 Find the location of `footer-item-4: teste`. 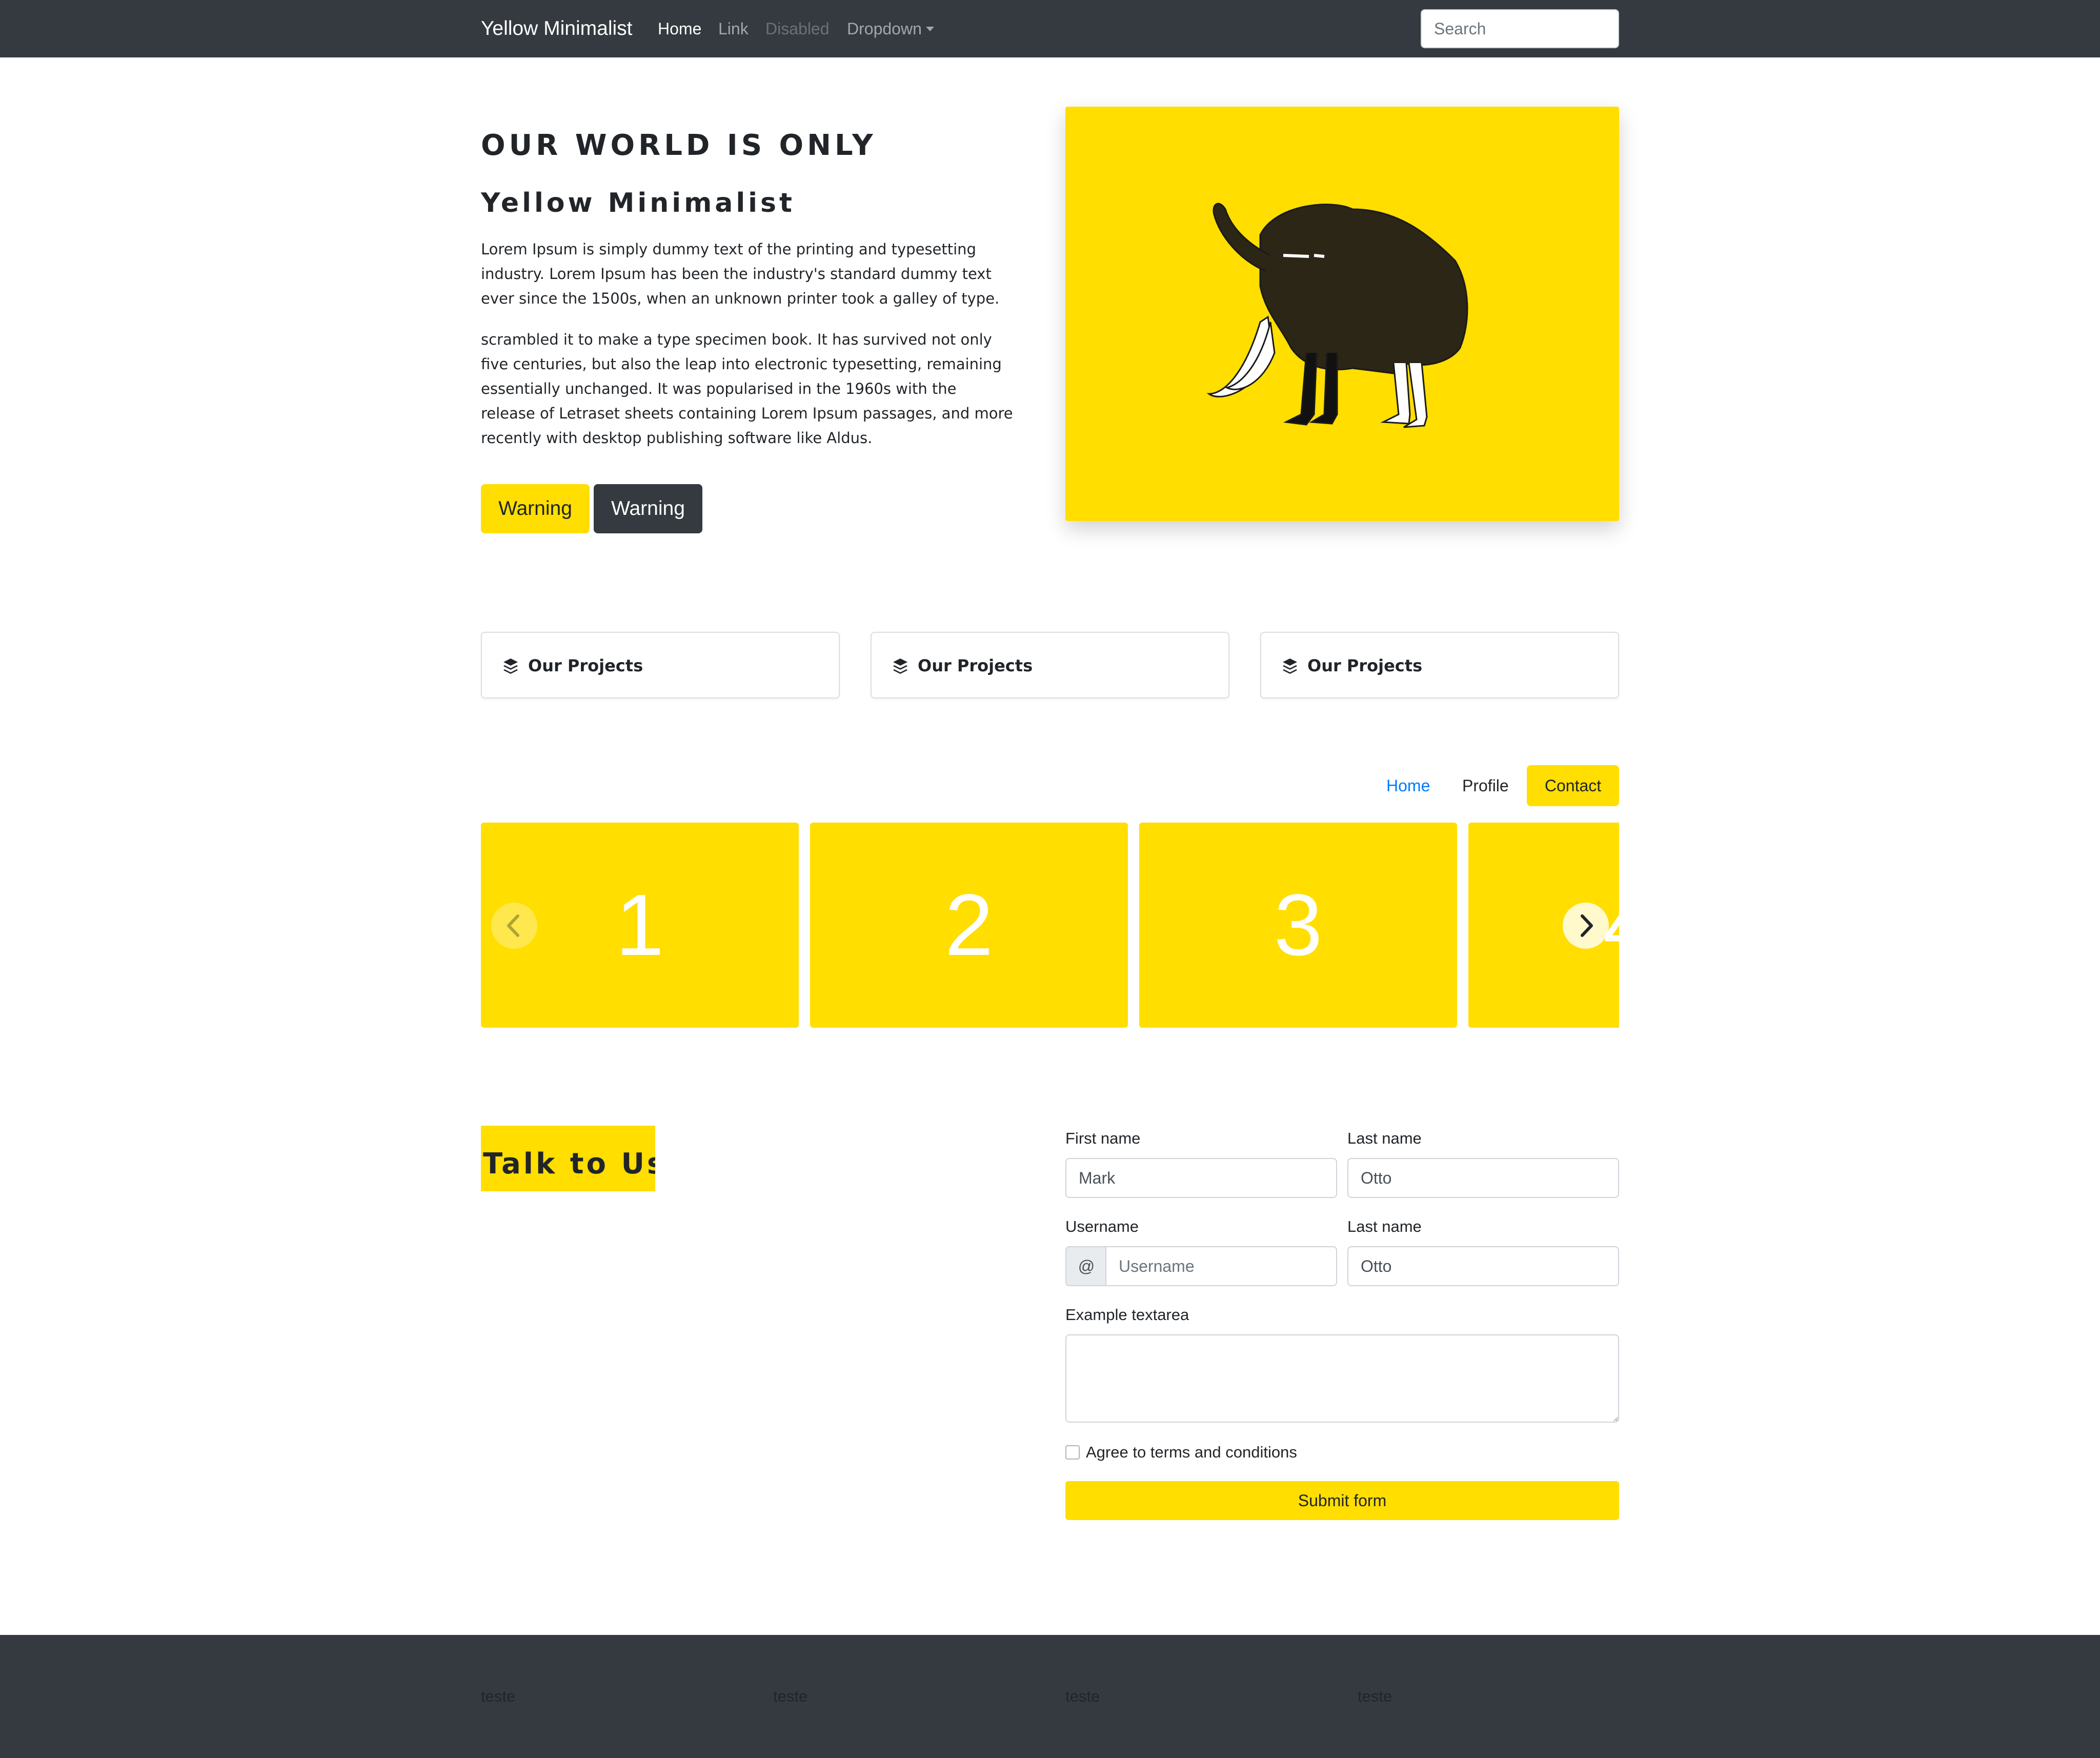

footer-item-4: teste is located at coordinates (1375, 1696).